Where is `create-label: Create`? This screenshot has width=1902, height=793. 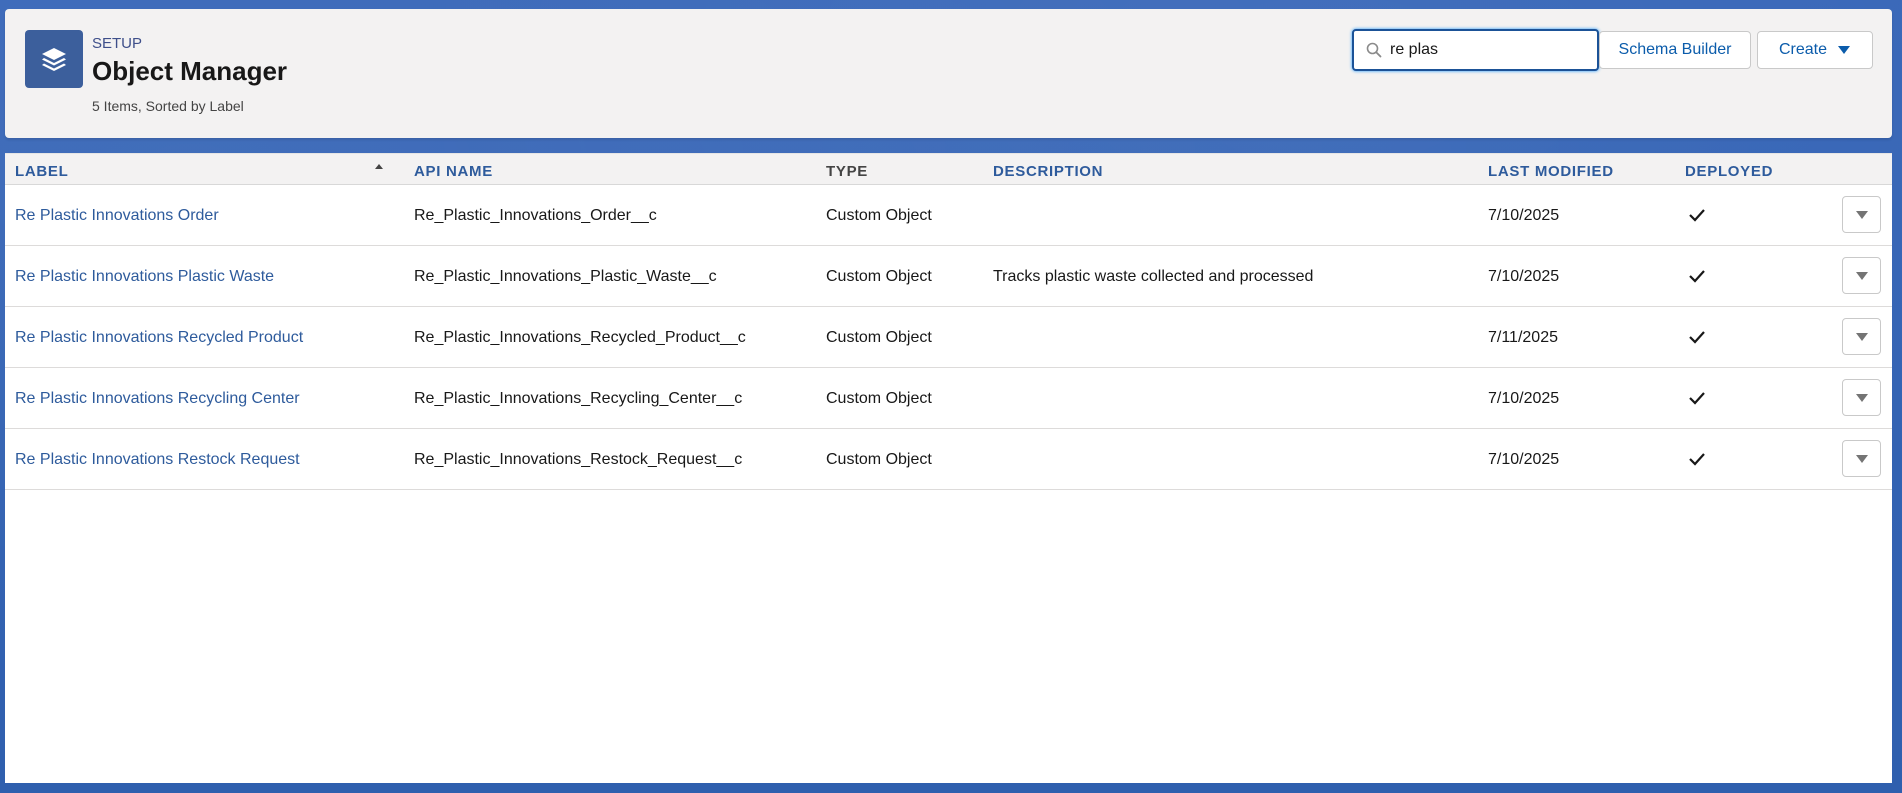
create-label: Create is located at coordinates (1803, 49).